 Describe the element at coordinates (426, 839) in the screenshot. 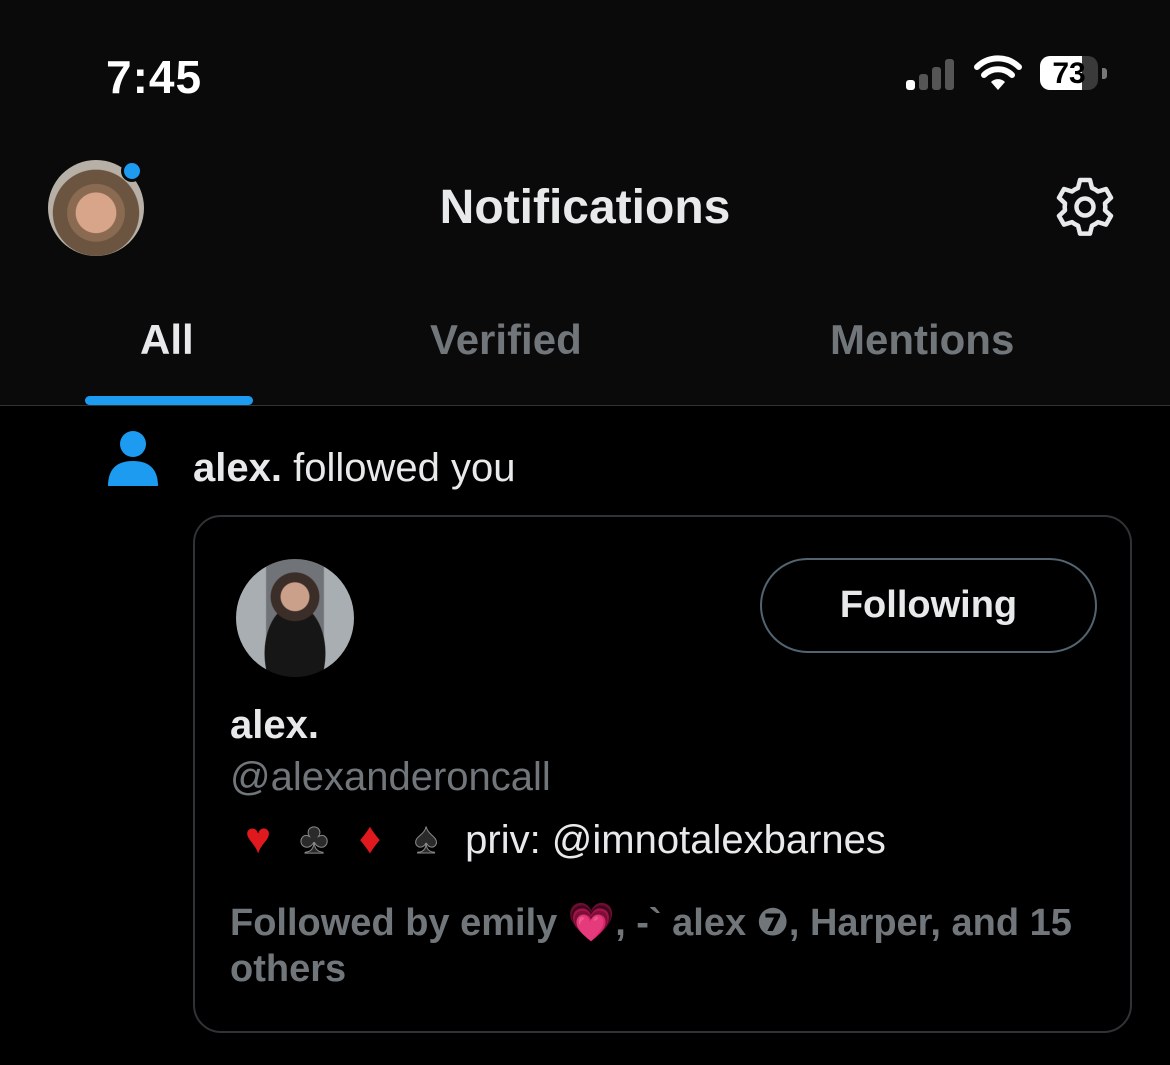

I see `spade-suit-icon: ♠` at that location.